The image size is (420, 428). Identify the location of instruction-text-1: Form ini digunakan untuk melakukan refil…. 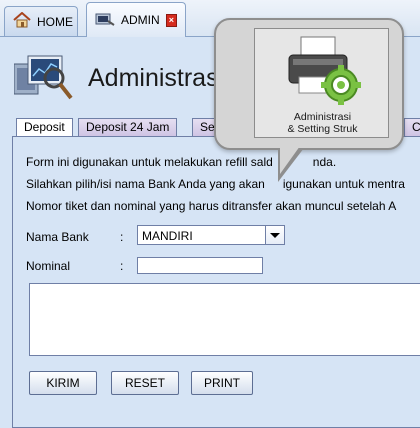
(149, 162).